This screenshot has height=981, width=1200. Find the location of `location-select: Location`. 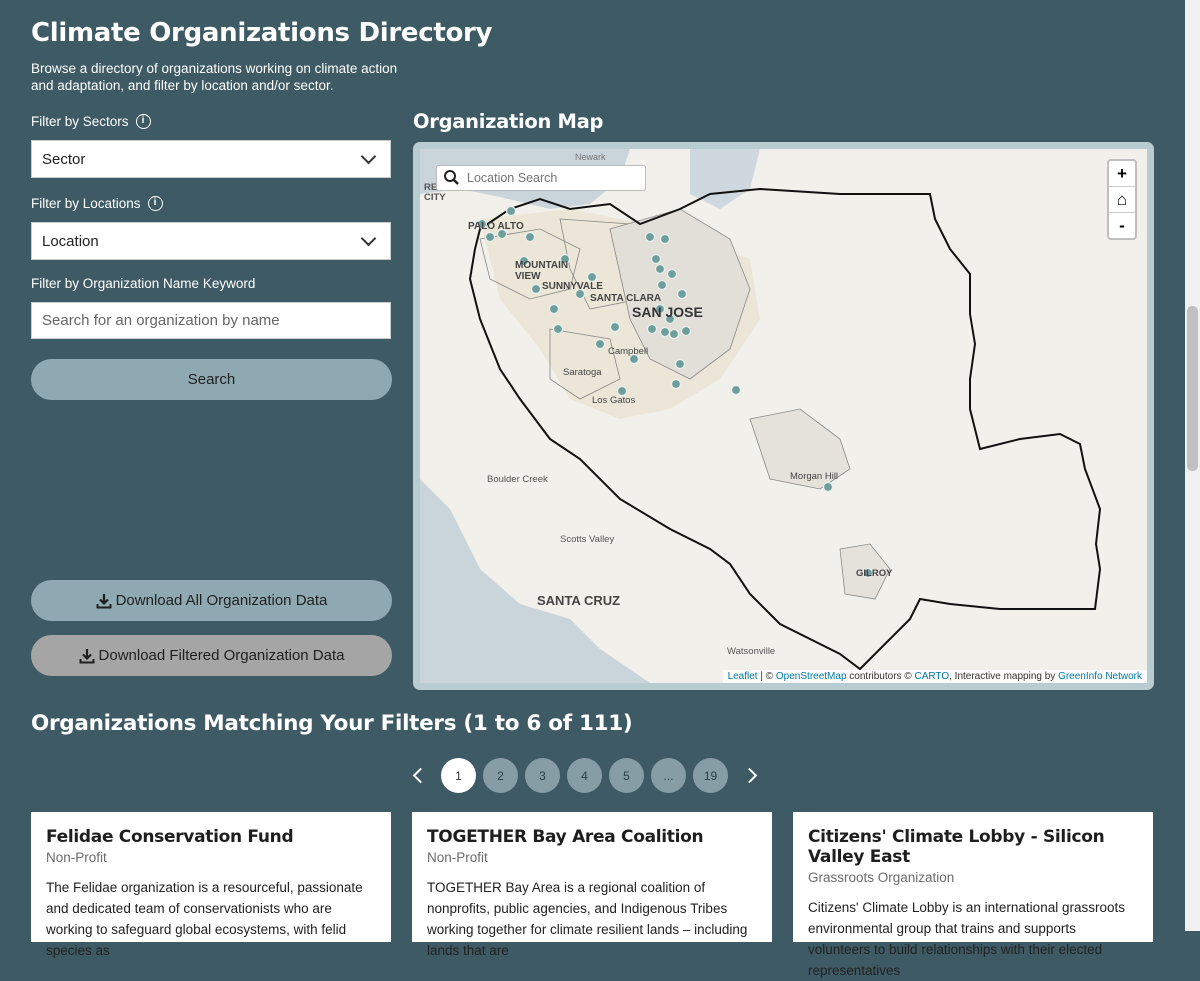

location-select: Location is located at coordinates (211, 241).